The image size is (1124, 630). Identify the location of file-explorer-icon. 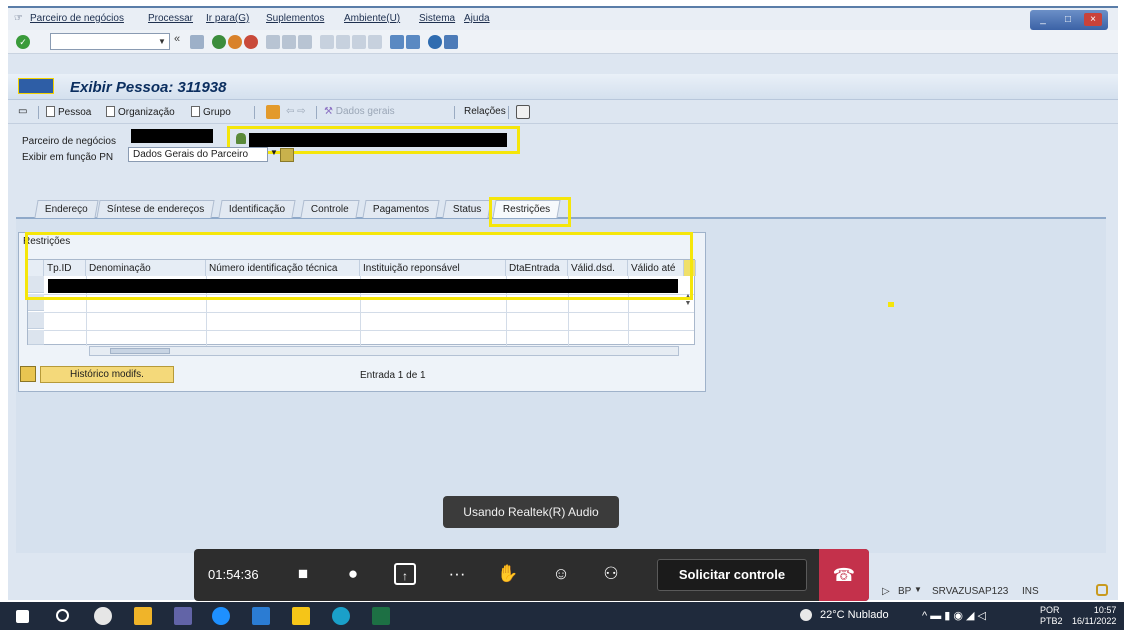
(143, 616).